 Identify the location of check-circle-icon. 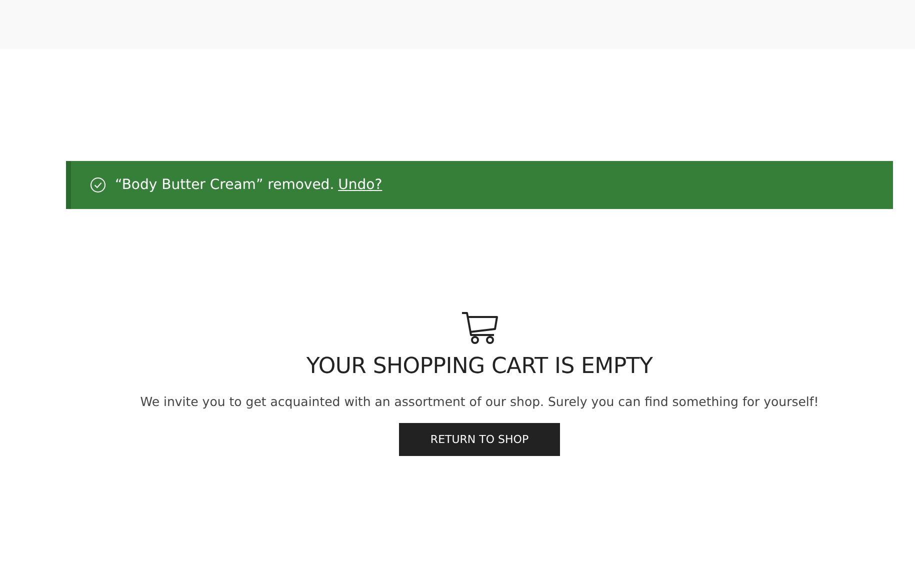
(98, 185).